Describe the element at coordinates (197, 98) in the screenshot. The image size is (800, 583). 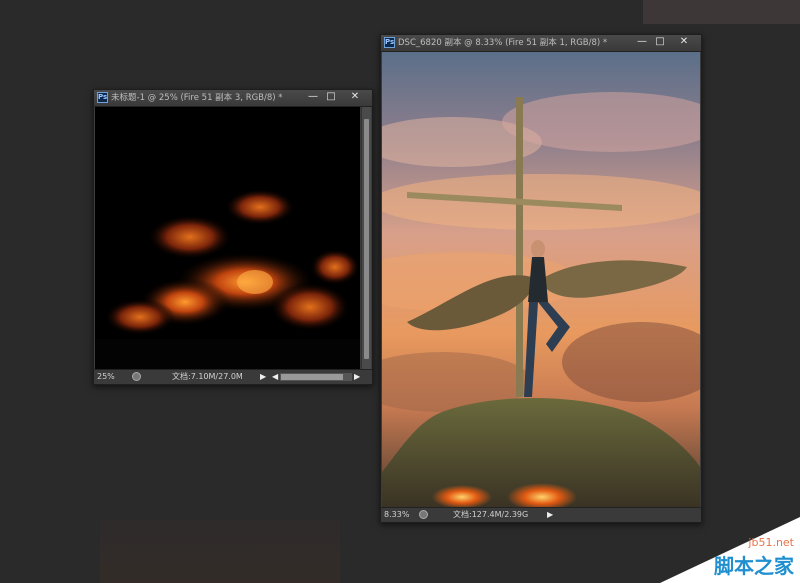
I see `window-title: 未标题-1 @ 25% (Fire 51 副本 3, RGB/8) *` at that location.